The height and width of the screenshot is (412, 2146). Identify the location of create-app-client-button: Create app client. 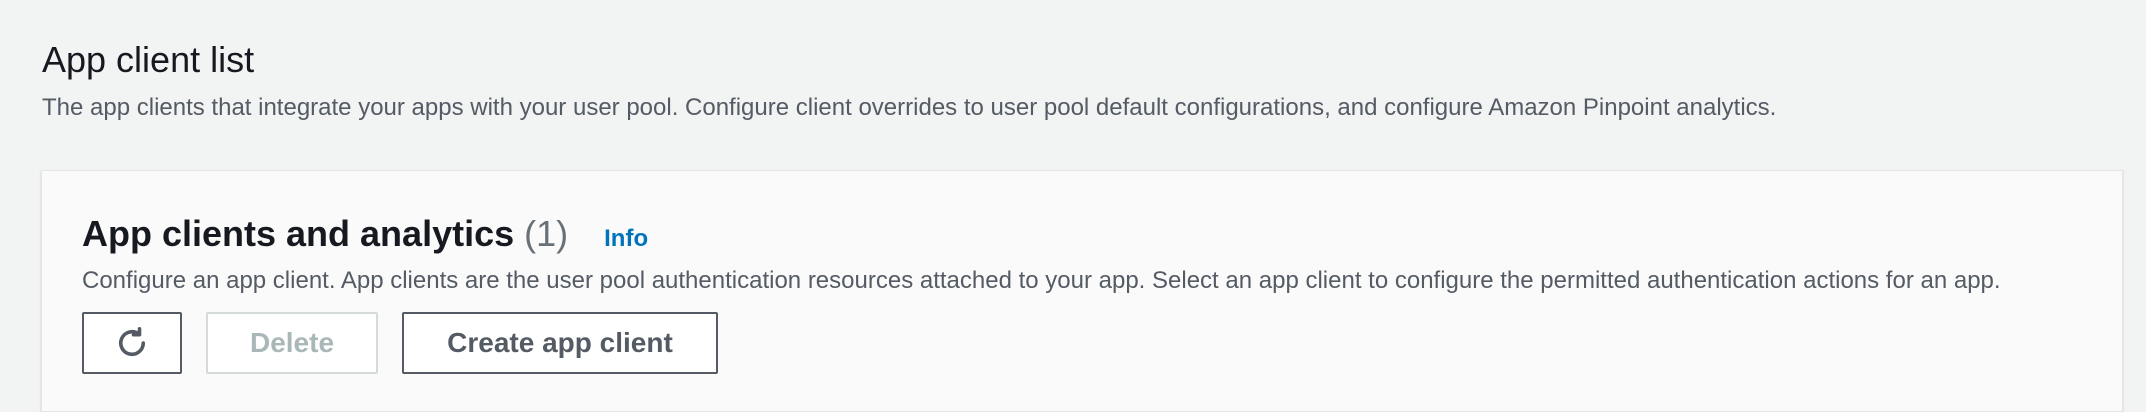
(560, 343).